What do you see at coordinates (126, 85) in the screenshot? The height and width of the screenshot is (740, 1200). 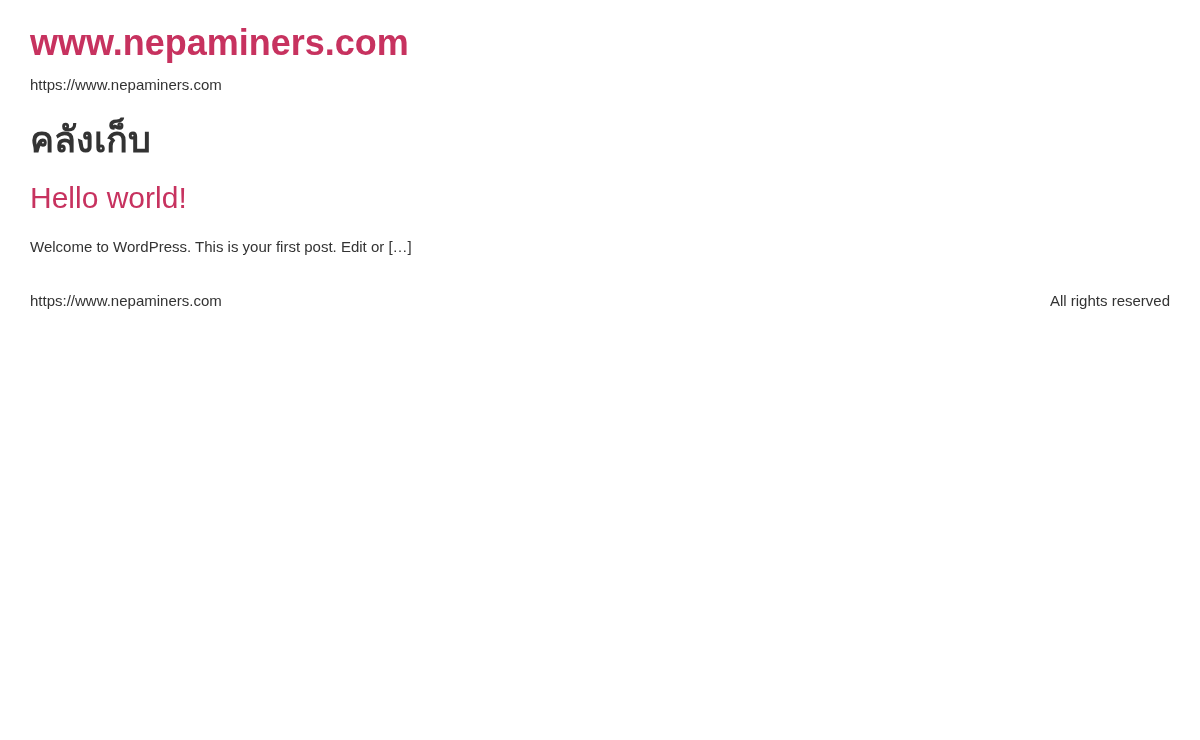 I see `site-tagline: https://www.nepaminers.com` at bounding box center [126, 85].